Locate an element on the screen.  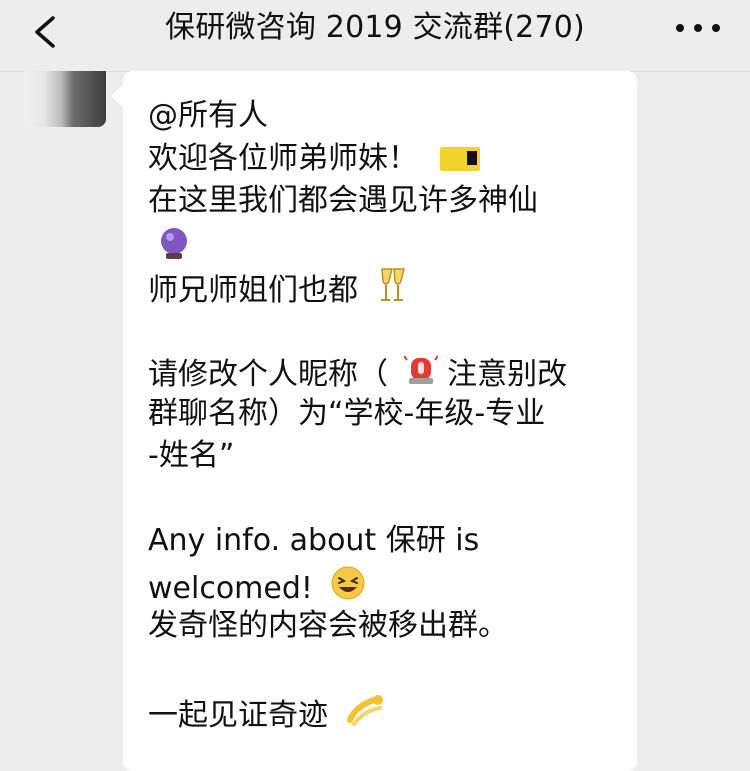
message-line: 群聊名称）为“学校-年级-专业 is located at coordinates (347, 413).